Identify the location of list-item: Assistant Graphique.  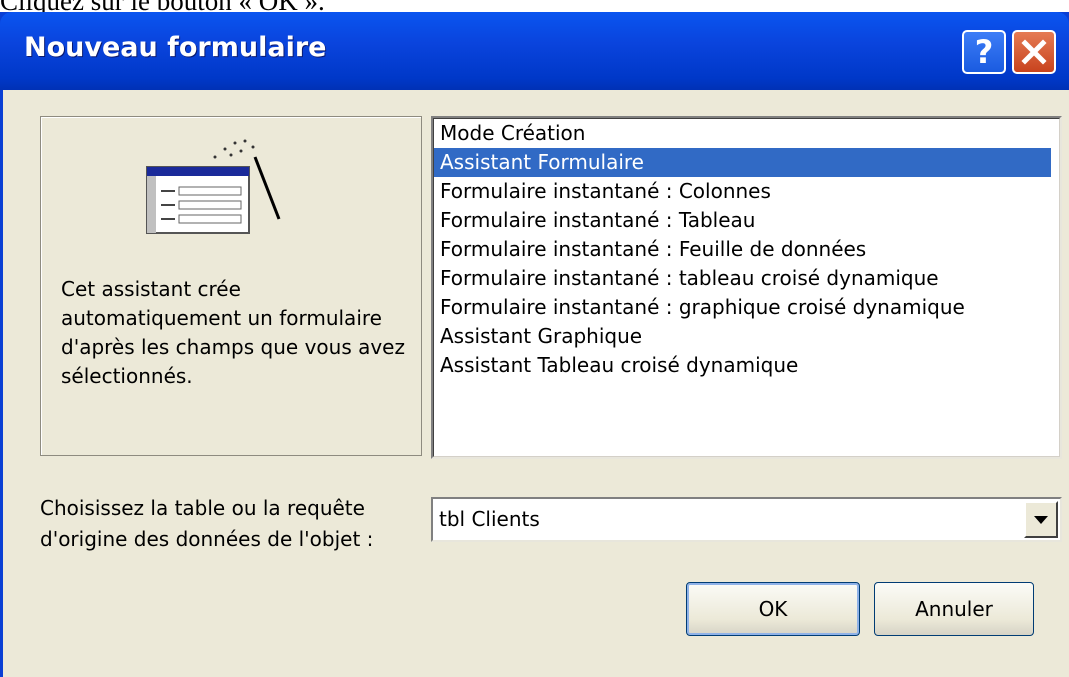
(742, 336).